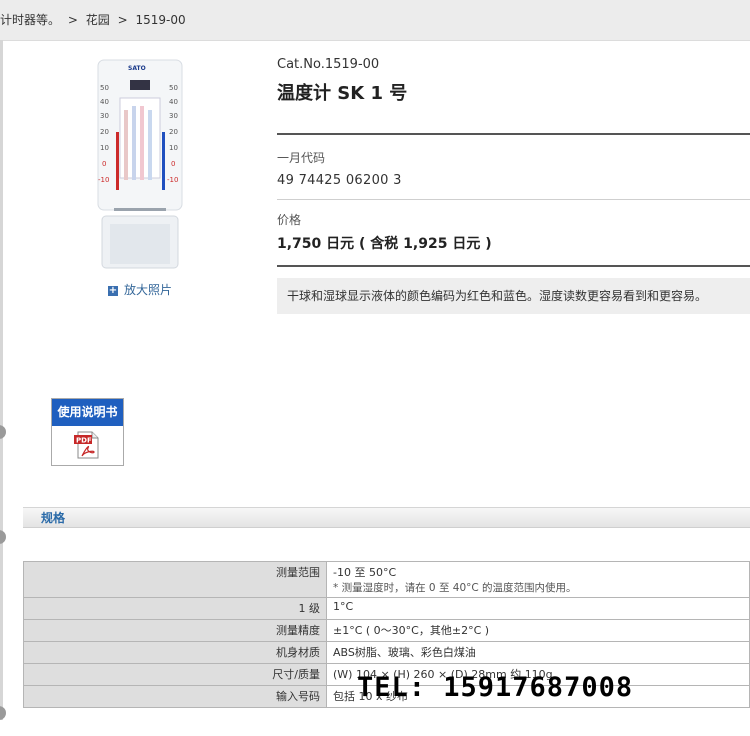 The height and width of the screenshot is (736, 750). Describe the element at coordinates (538, 579) in the screenshot. I see `spec-value: -10 至 50°C * 测量湿度时，请在 0 至 40°C 的温度范围内使用。` at that location.